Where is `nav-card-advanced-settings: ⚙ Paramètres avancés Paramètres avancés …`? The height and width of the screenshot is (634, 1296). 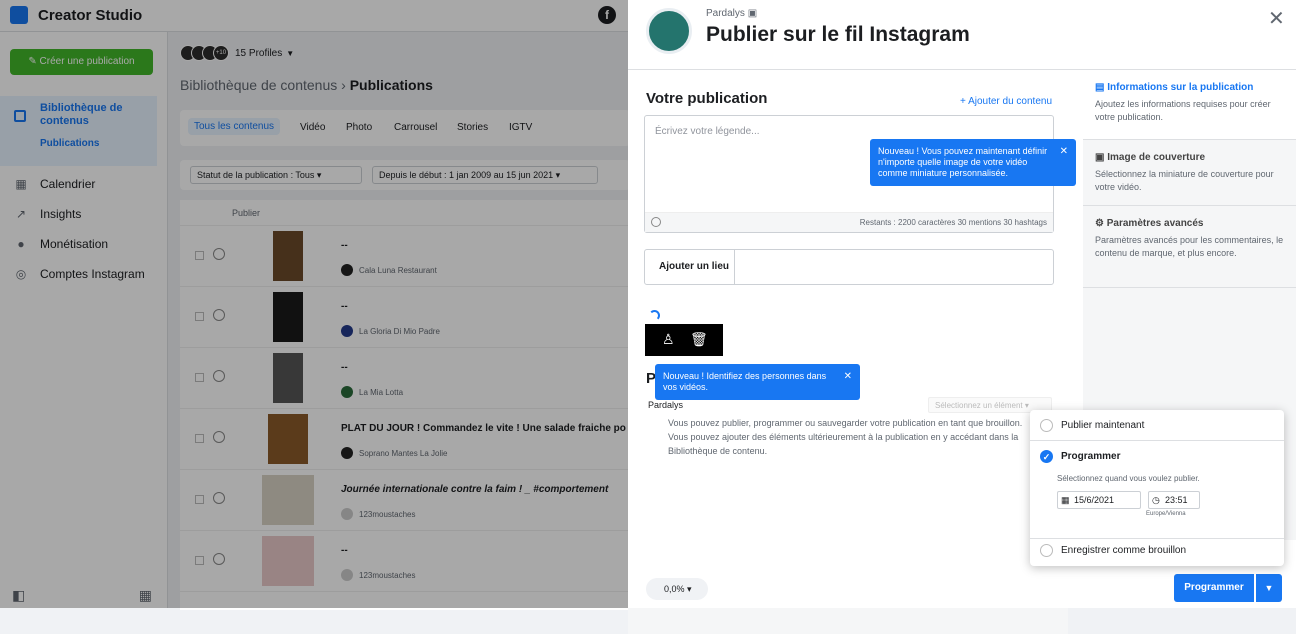
nav-card-advanced-settings: ⚙ Paramètres avancés Paramètres avancés … is located at coordinates (1189, 247).